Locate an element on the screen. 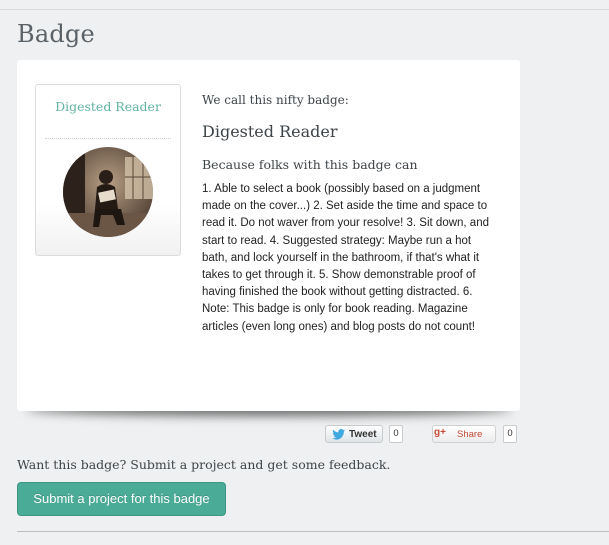  twitter-bird-icon is located at coordinates (339, 436).